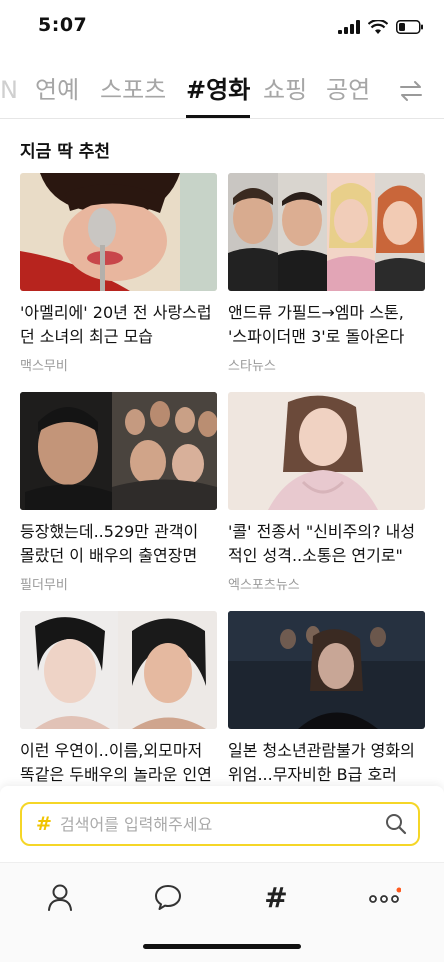 The width and height of the screenshot is (444, 962). Describe the element at coordinates (116, 324) in the screenshot. I see `article-title: '아멜리에' 20년 전 사랑스럽던 소녀의 최근 모습` at that location.